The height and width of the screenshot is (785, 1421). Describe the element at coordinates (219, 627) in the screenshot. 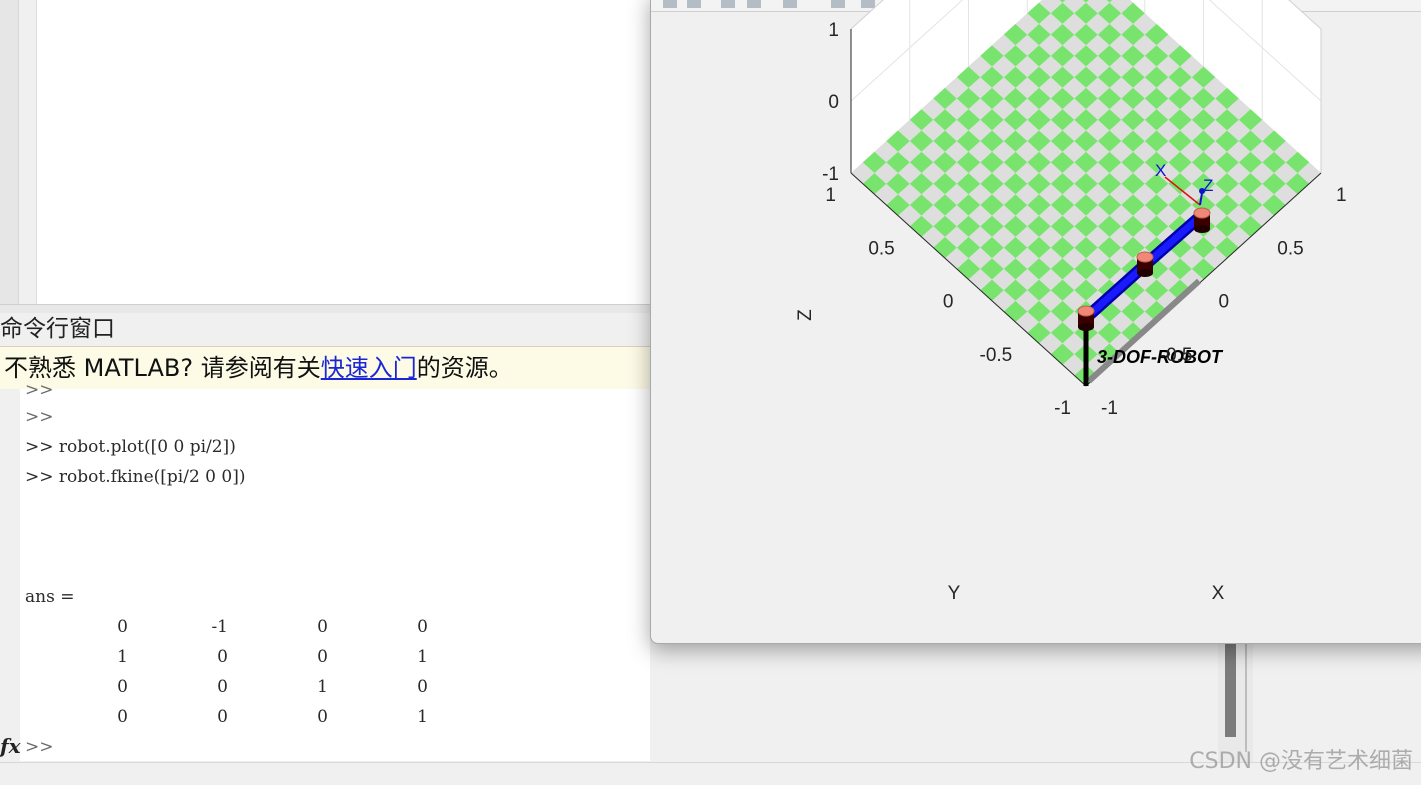

I see `matrix-cell: -1` at that location.